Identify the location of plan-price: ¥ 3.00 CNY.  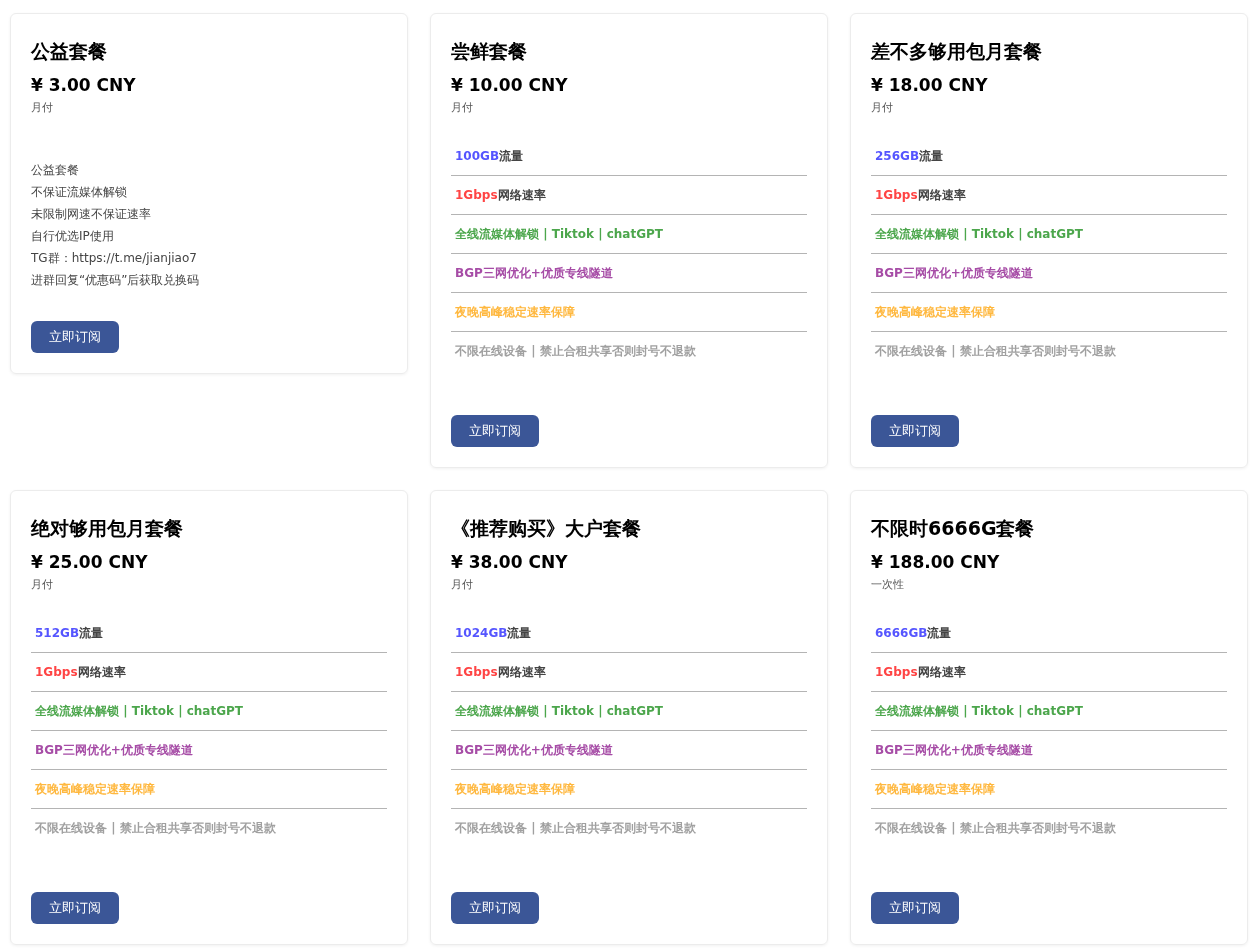
(84, 85).